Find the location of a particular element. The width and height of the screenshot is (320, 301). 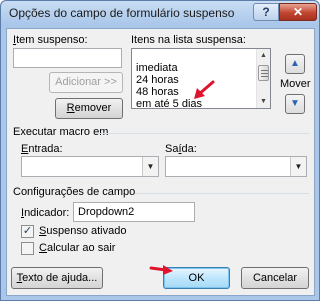

calcular-checkbox is located at coordinates (27, 248).